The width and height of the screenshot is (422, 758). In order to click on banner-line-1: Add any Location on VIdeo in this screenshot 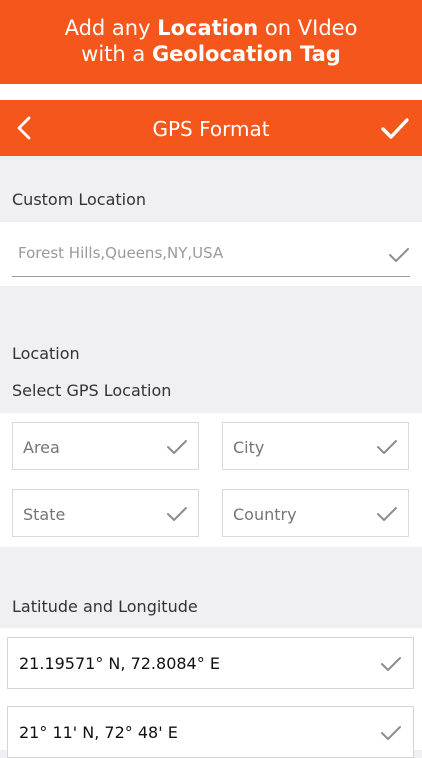, I will do `click(211, 28)`.